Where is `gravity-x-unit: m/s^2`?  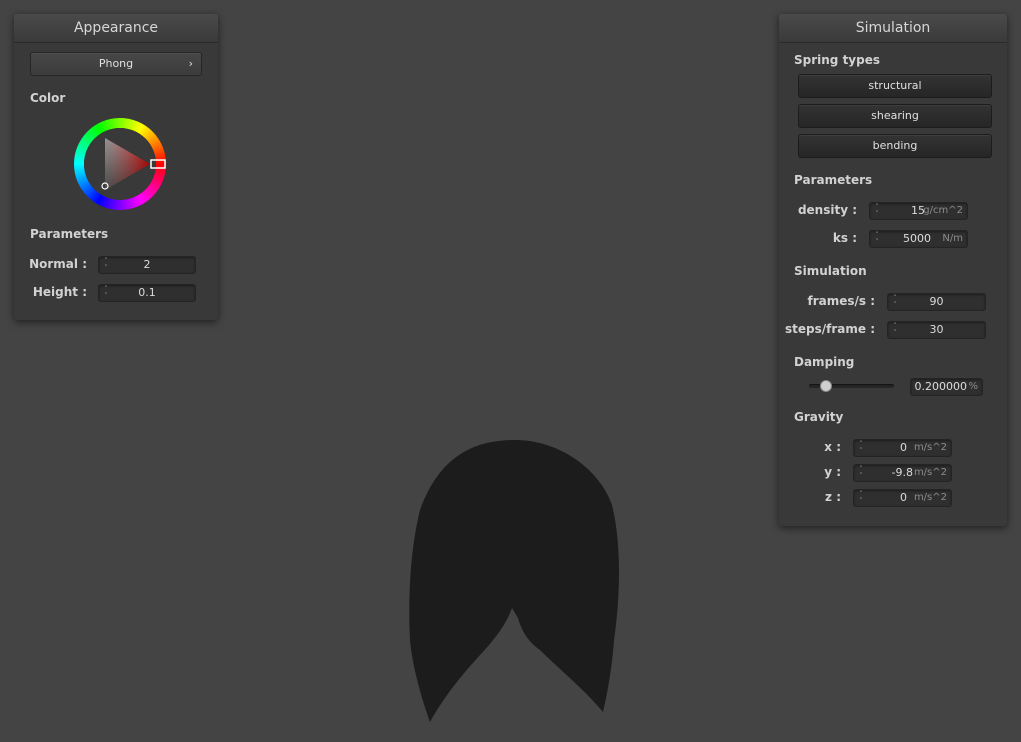 gravity-x-unit: m/s^2 is located at coordinates (930, 447).